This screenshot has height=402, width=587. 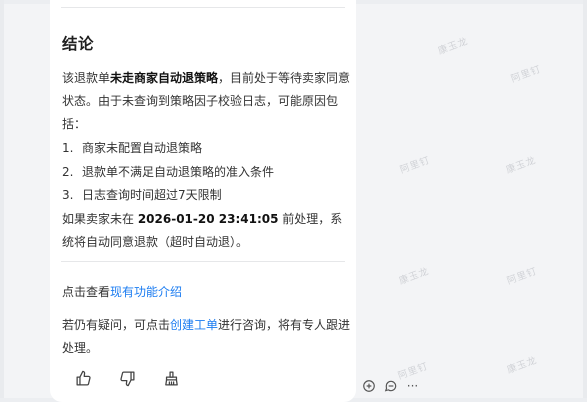 What do you see at coordinates (68, 171) in the screenshot?
I see `list-number: 2.` at bounding box center [68, 171].